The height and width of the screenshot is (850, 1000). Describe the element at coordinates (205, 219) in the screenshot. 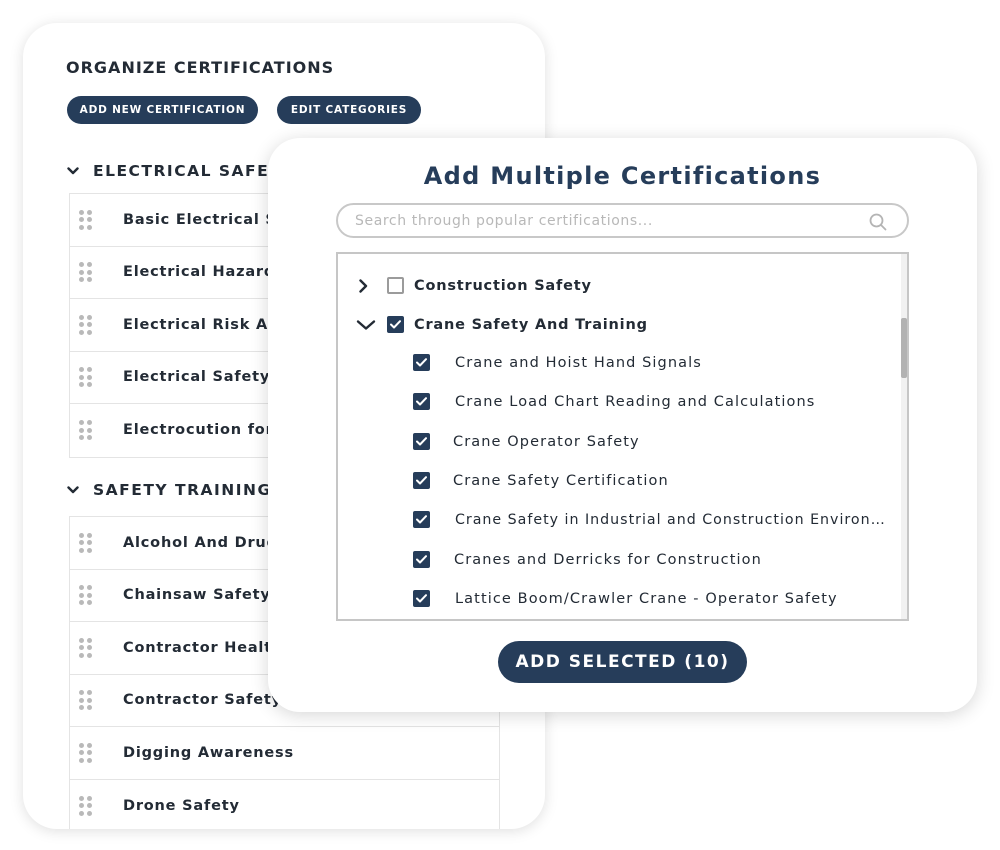

I see `list-item-label: Basic Electrical Sa` at that location.